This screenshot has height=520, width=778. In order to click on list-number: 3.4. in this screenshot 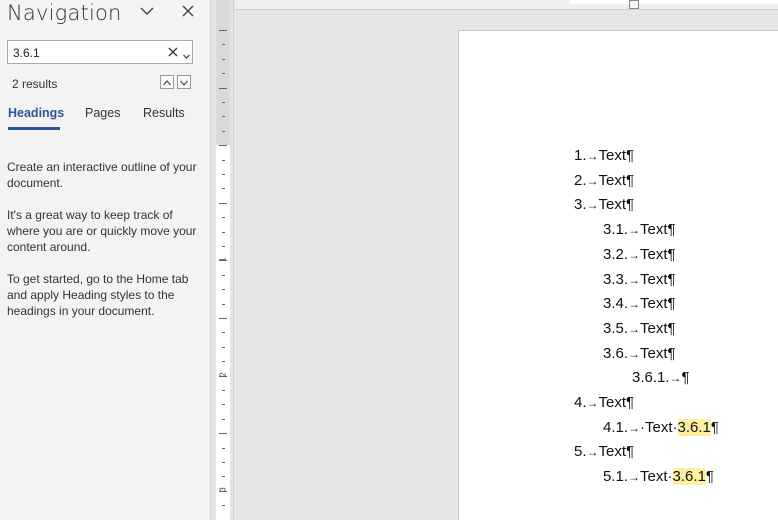, I will do `click(616, 304)`.